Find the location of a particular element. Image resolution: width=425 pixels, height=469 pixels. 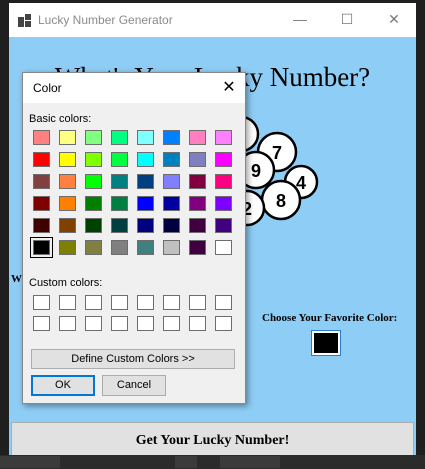

dialog-title-bar: Color ✕ is located at coordinates (134, 88).